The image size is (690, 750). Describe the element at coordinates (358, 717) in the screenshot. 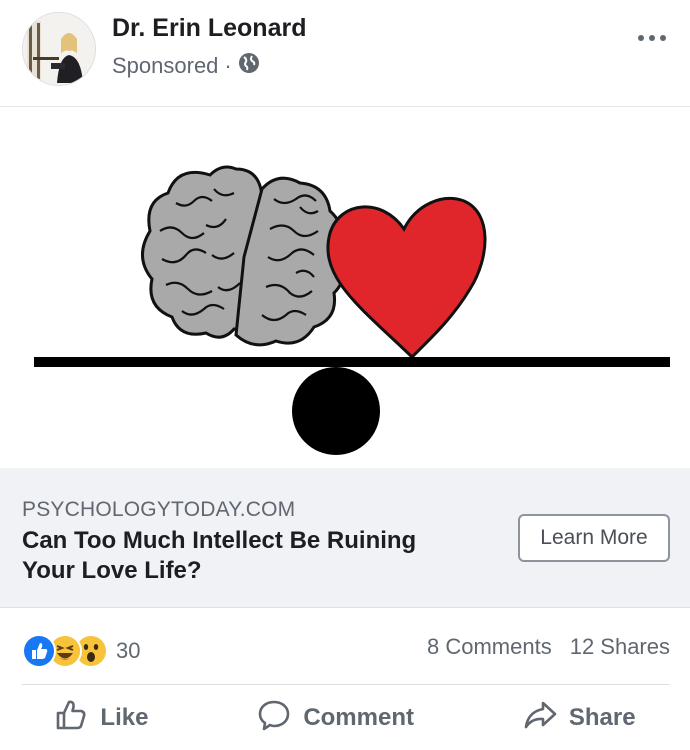

I see `comment-label: Comment` at that location.